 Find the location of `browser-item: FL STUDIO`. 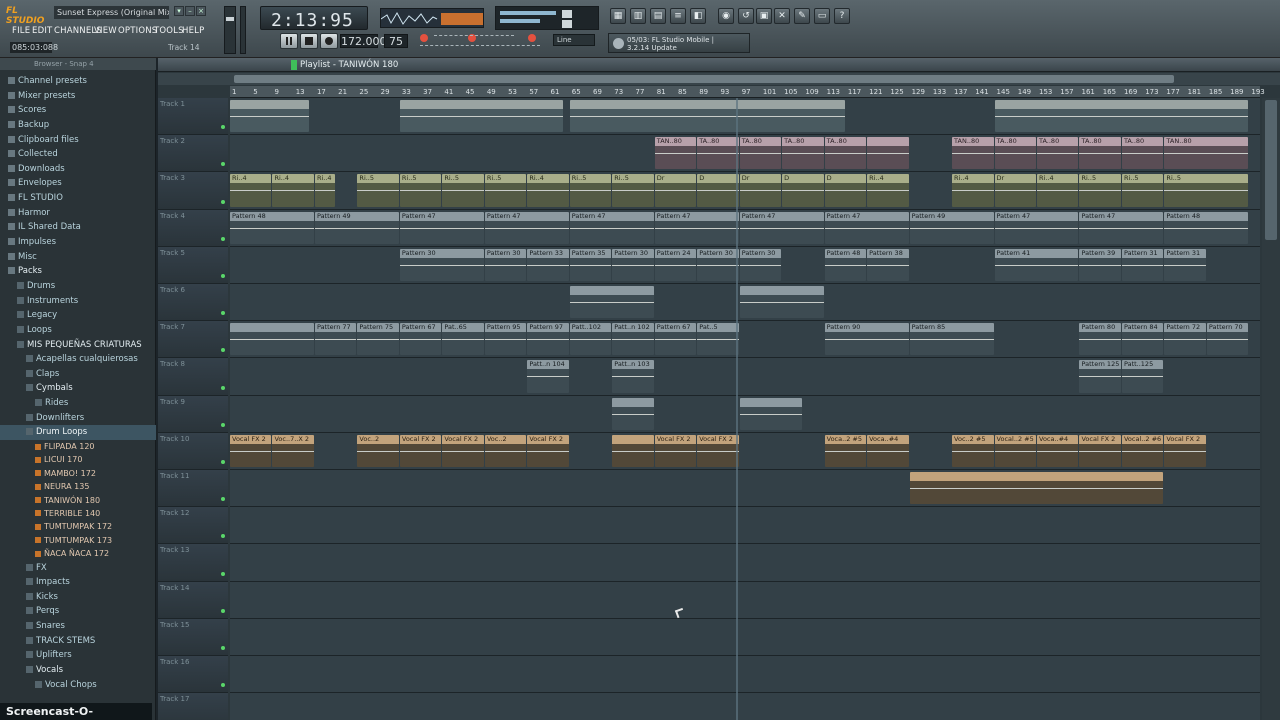

browser-item: FL STUDIO is located at coordinates (78, 198).